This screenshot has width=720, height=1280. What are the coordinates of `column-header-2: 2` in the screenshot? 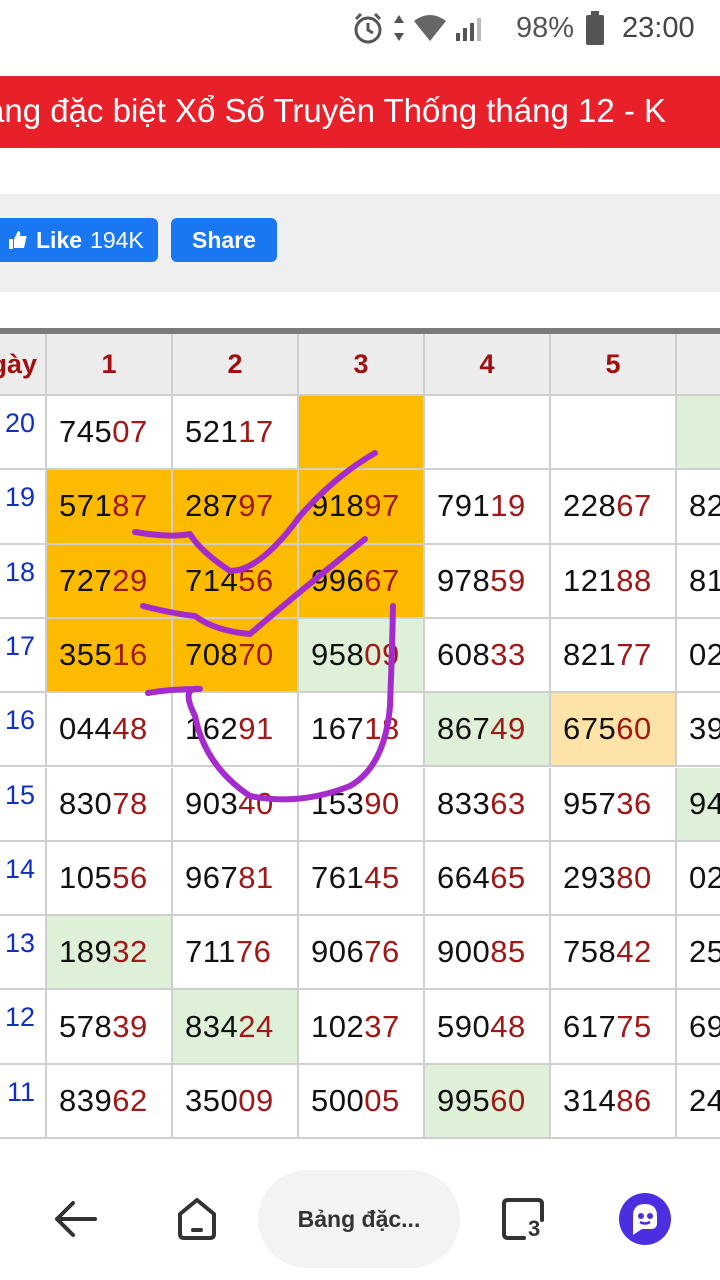 It's located at (236, 365).